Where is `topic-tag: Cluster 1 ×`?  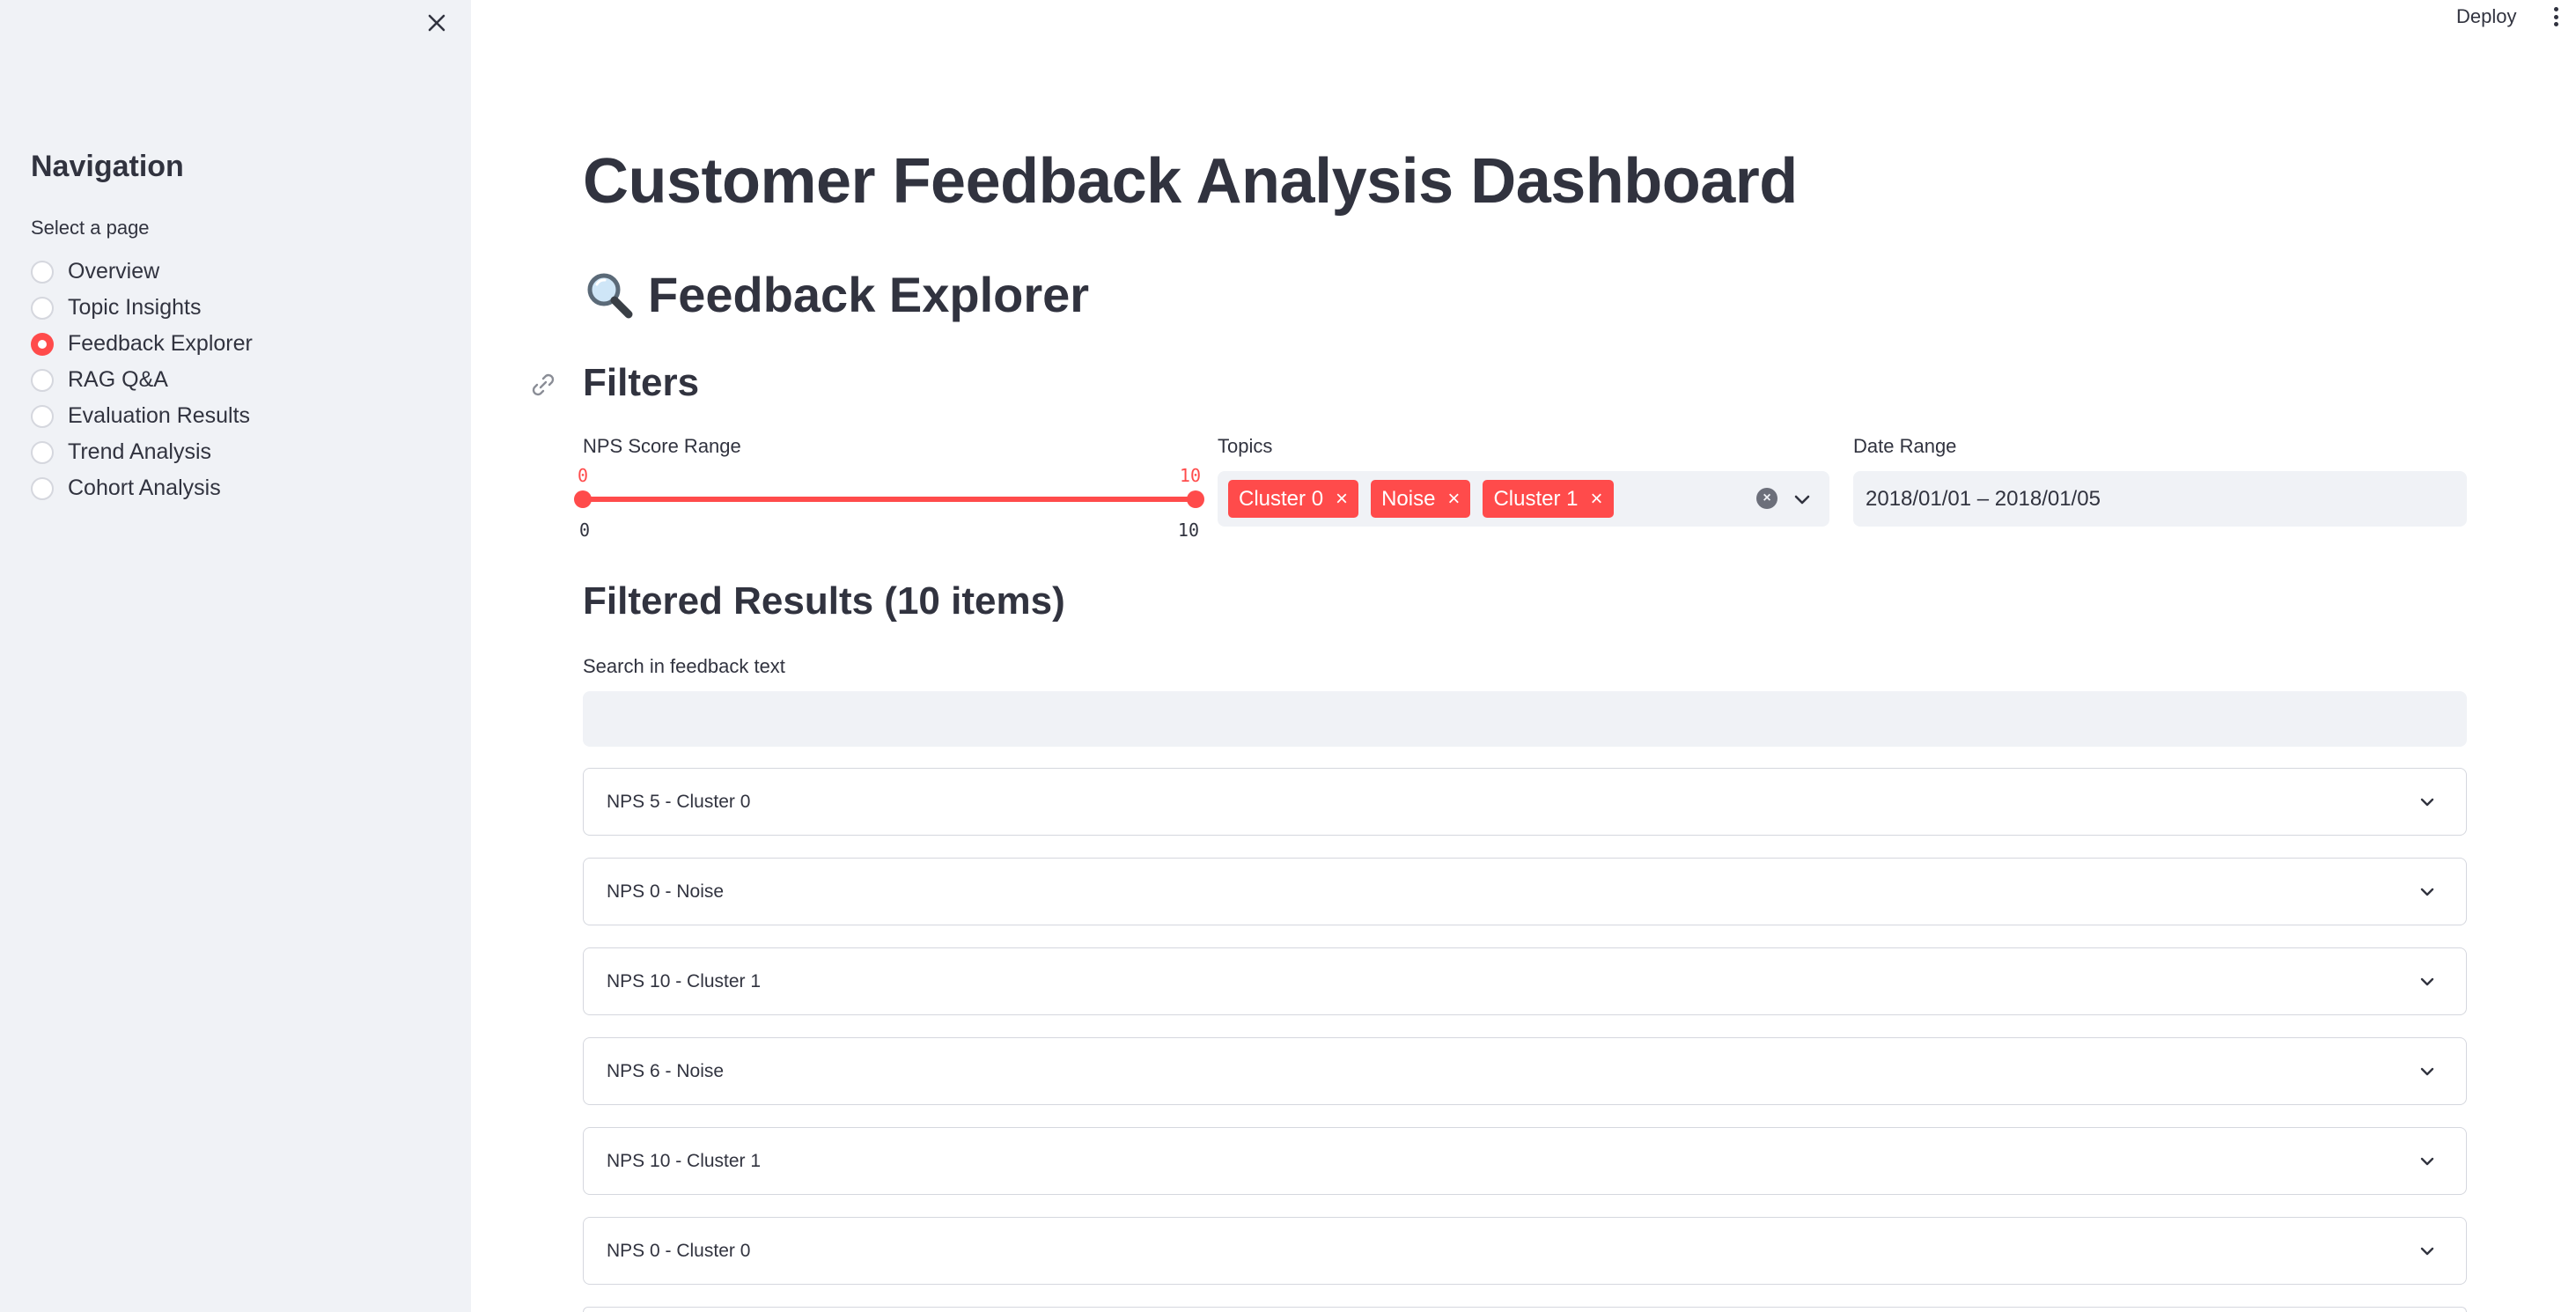
topic-tag: Cluster 1 × is located at coordinates (1549, 499).